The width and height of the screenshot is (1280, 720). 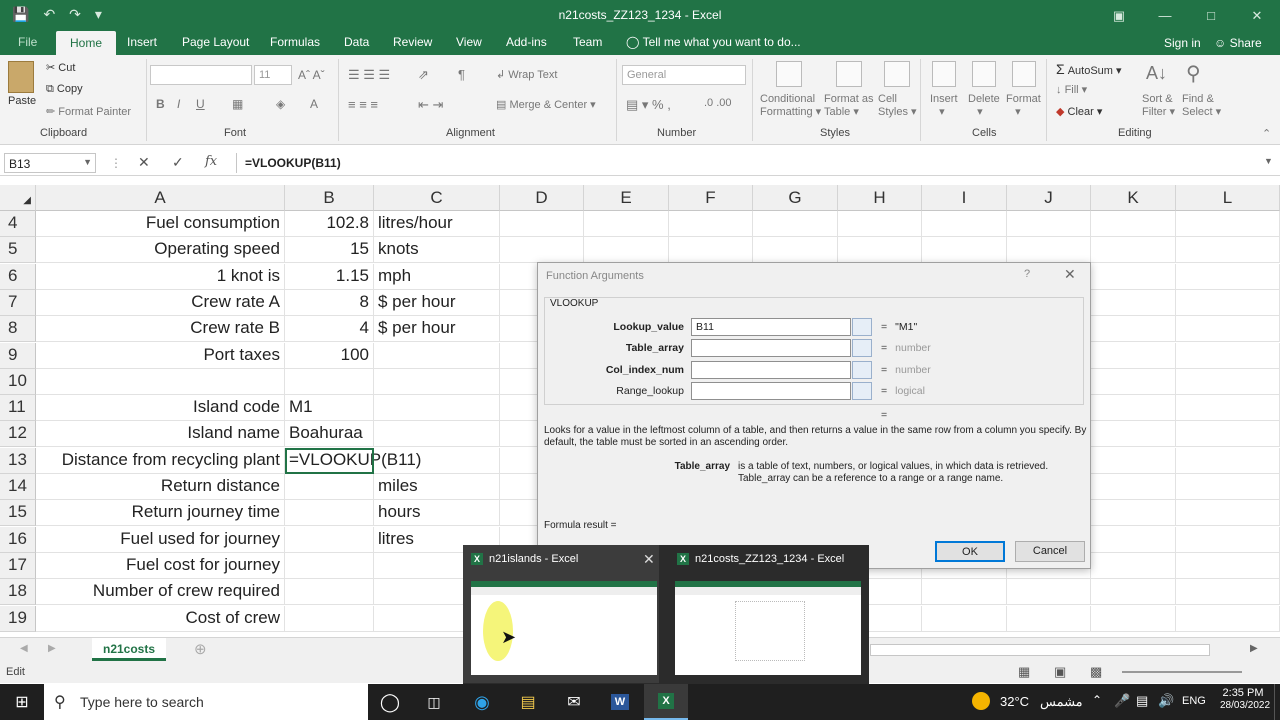 I want to click on row-header: 10, so click(x=18, y=381).